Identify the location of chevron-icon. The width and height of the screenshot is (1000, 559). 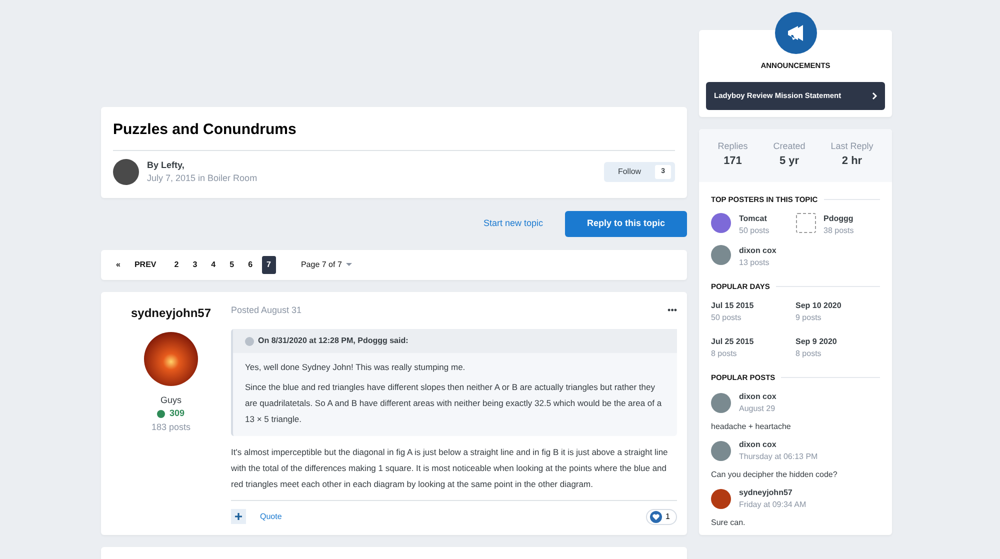
(874, 96).